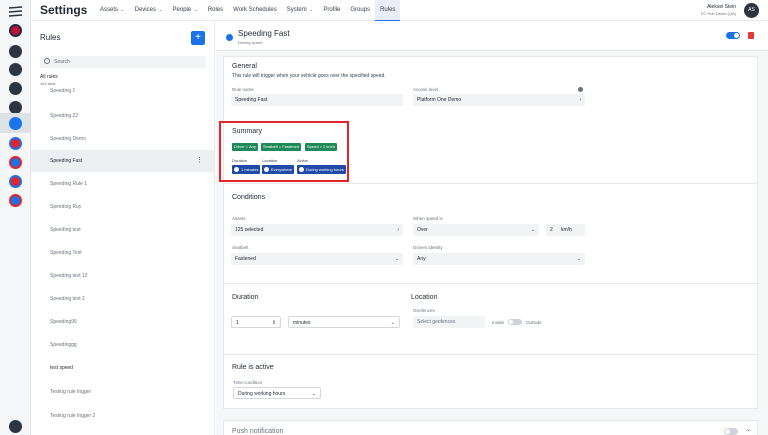 The width and height of the screenshot is (768, 435). I want to click on trash-icon, so click(751, 35).